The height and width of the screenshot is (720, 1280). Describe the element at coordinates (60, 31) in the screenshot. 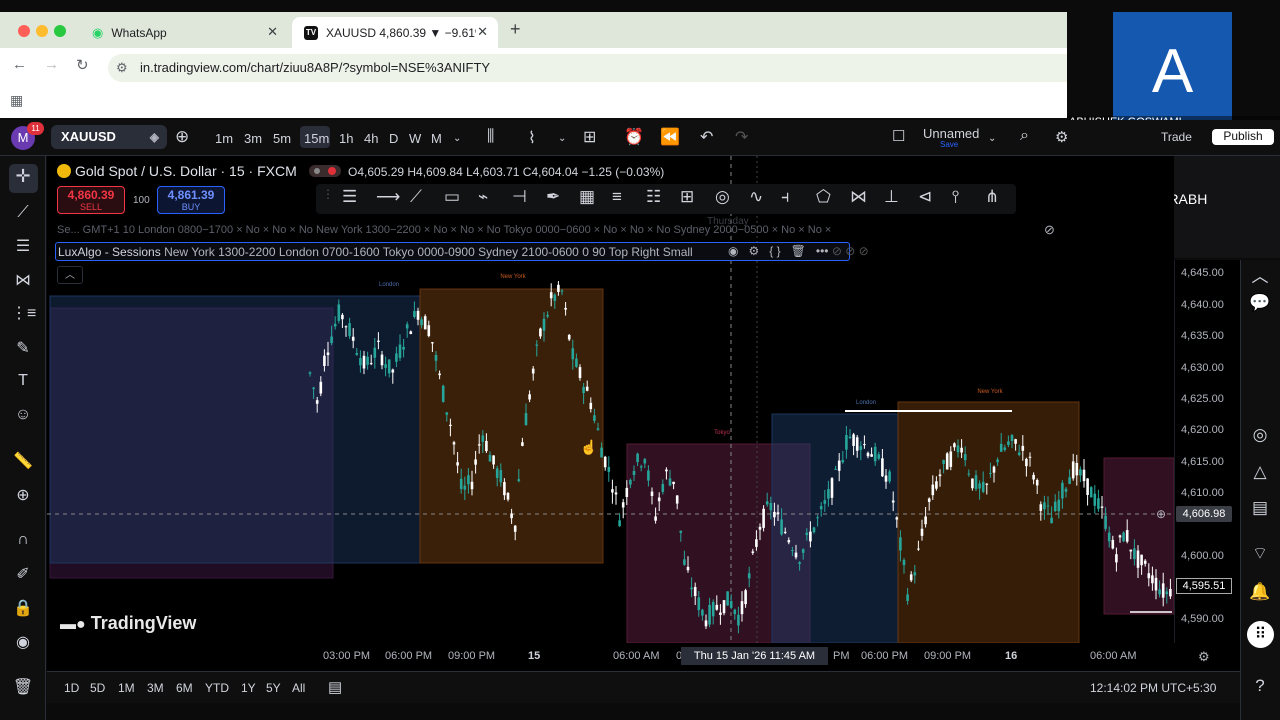

I see `maximize-window-button` at that location.